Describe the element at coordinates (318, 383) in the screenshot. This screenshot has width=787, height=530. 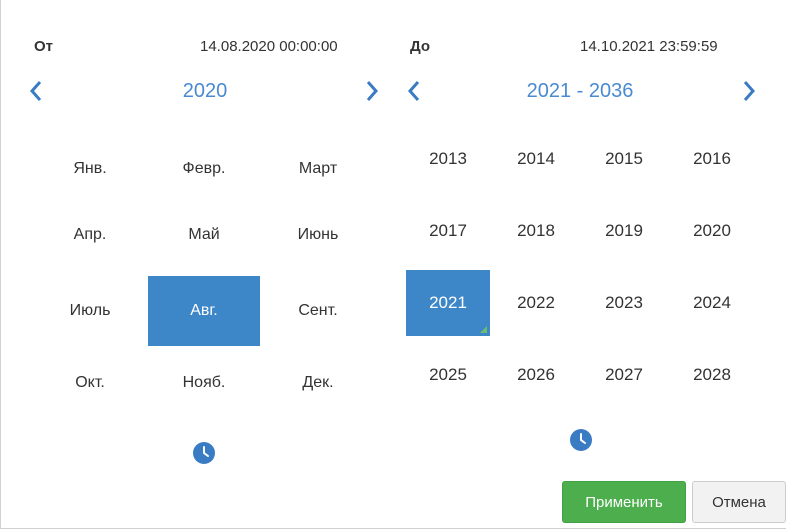
I see `month-cell: Дек.` at that location.